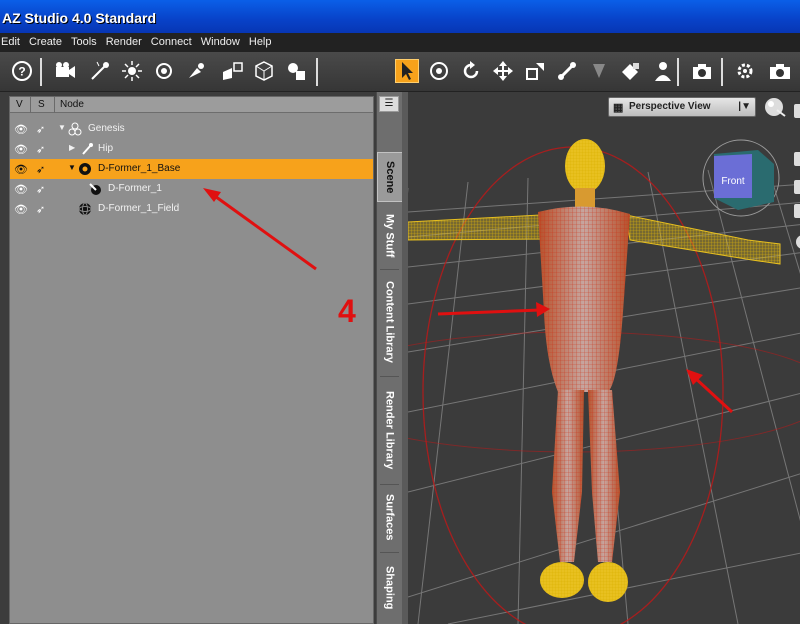 The image size is (800, 624). Describe the element at coordinates (220, 42) in the screenshot. I see `menu-window: Window` at that location.